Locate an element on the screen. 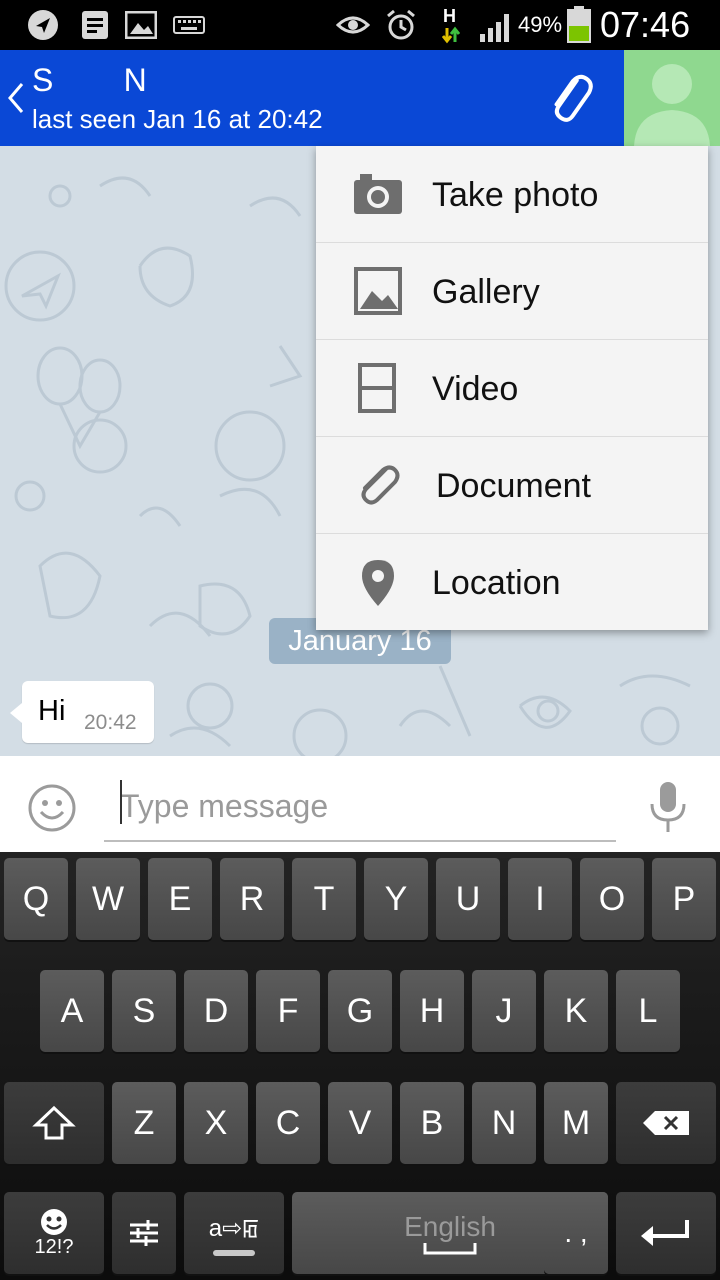  status-bar: H 49% 07:46 is located at coordinates (360, 25).